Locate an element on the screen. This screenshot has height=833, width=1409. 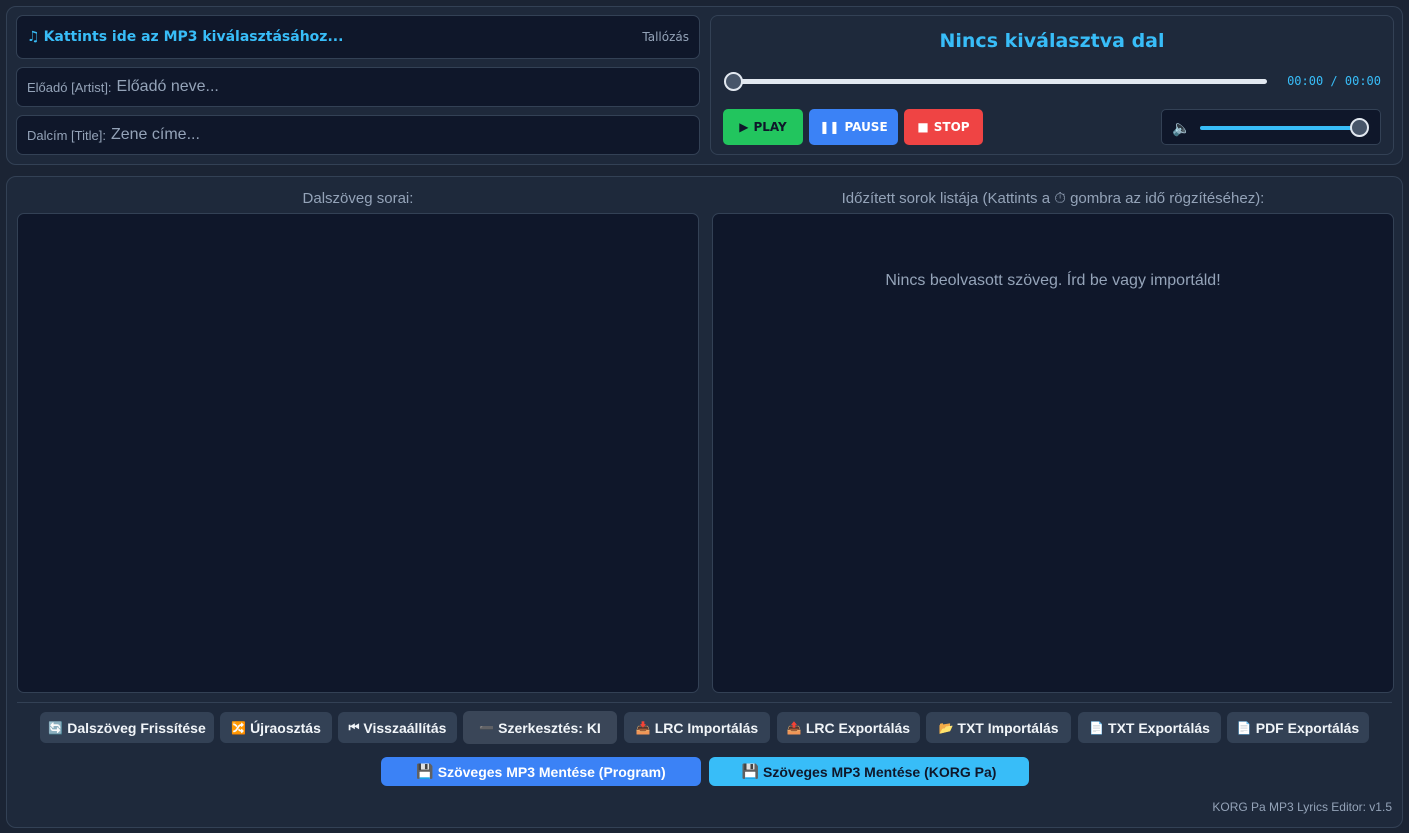
speaker-icon: 🔈 is located at coordinates (1181, 128).